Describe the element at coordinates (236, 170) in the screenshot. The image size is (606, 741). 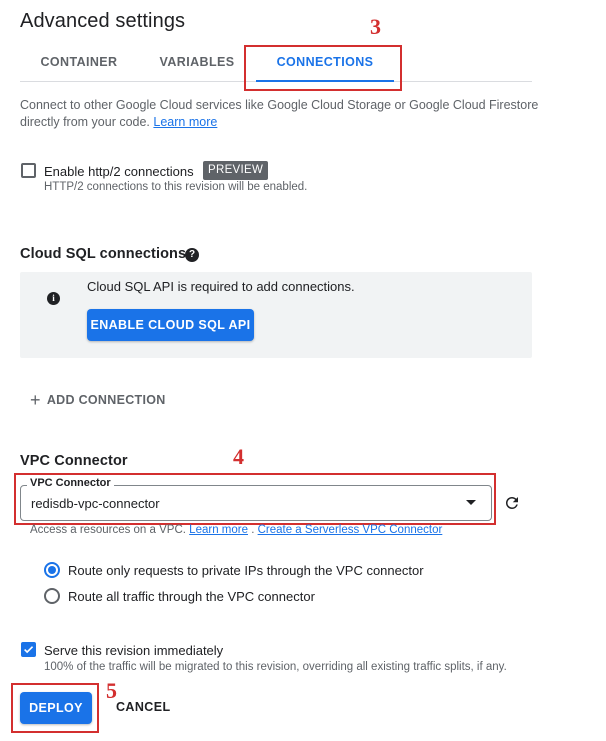
I see `preview-badge: PREVIEW` at that location.